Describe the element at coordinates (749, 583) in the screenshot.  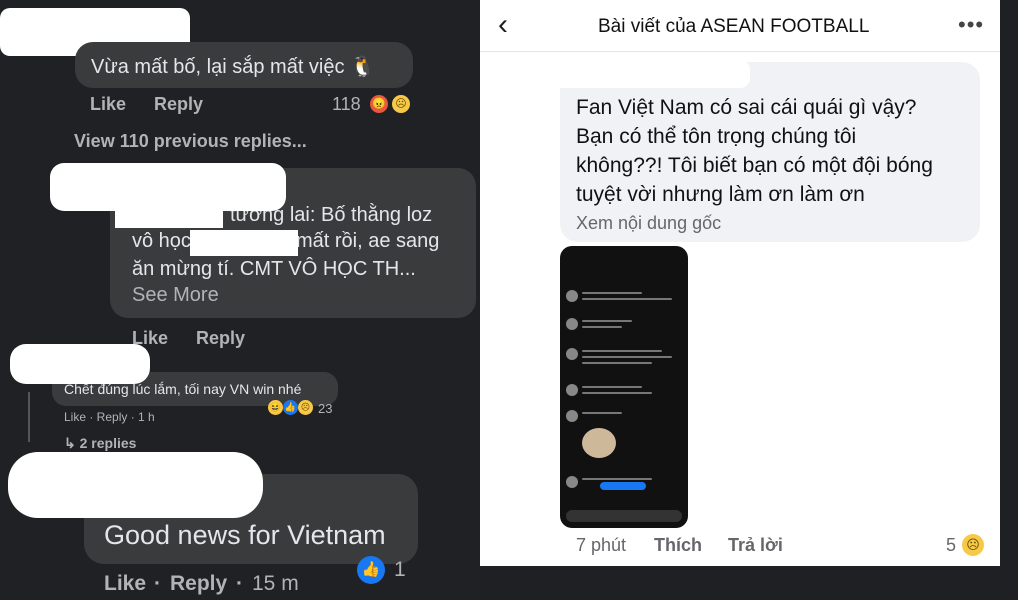
I see `bottom-margin` at that location.